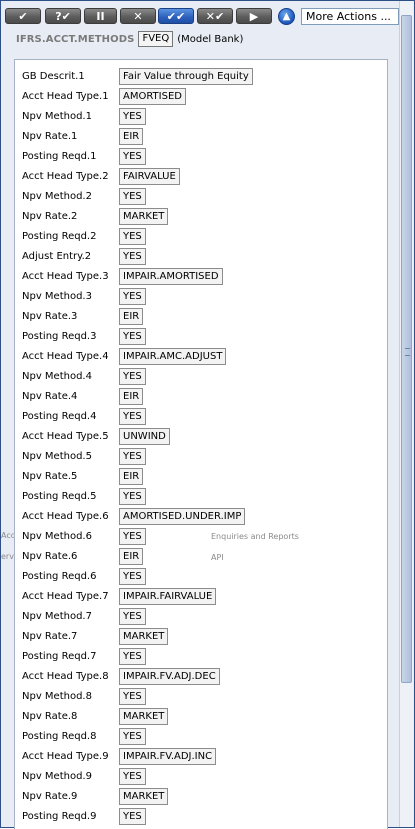 The image size is (415, 829). I want to click on field-row: Npv Rate.8 MARKET, so click(95, 716).